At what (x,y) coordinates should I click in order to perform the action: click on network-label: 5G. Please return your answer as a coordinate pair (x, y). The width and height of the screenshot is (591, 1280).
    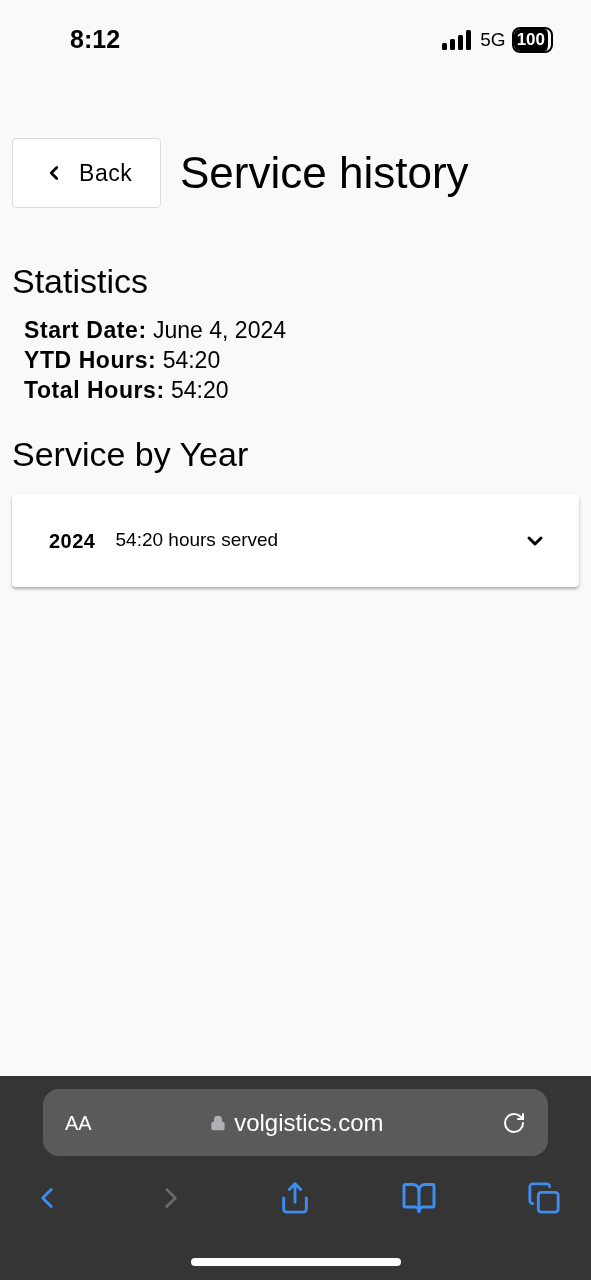
    Looking at the image, I should click on (493, 39).